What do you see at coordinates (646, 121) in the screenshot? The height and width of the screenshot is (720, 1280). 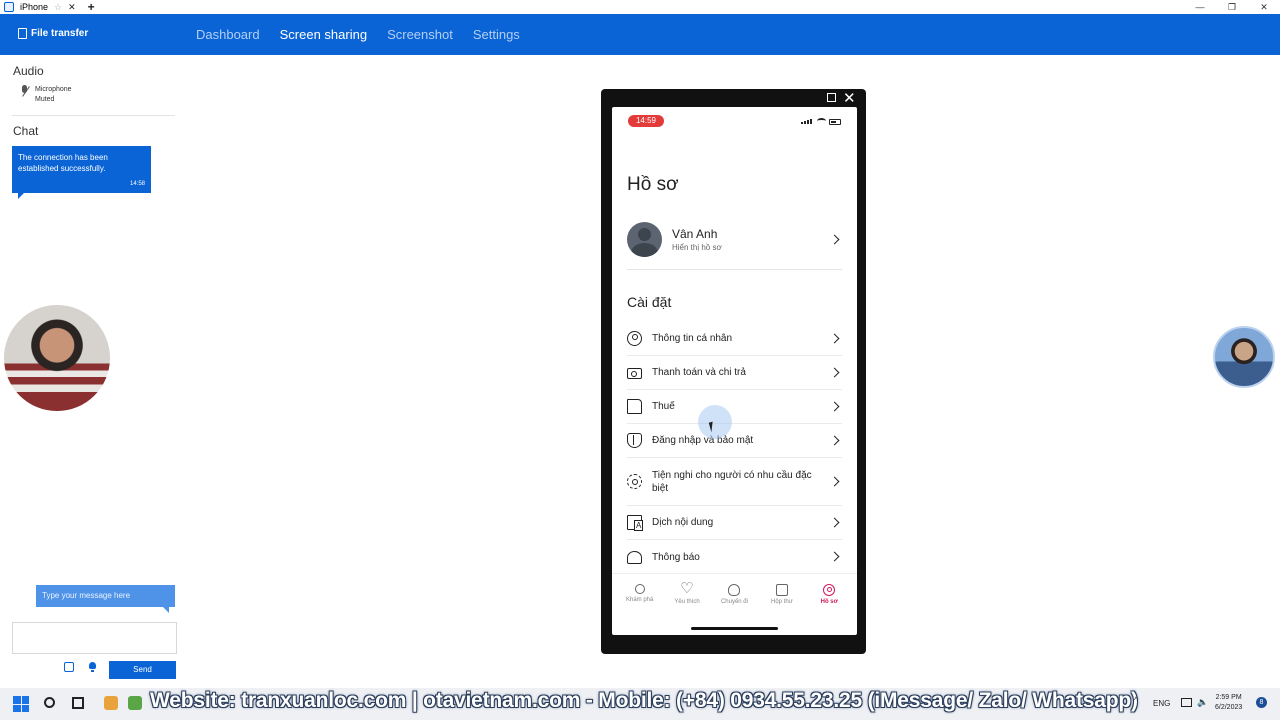 I see `status-time: 14:59` at bounding box center [646, 121].